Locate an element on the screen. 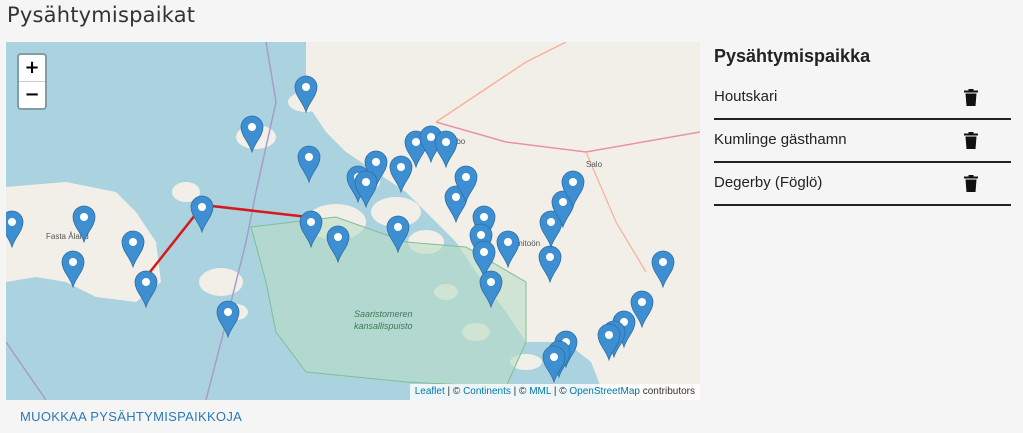 The image size is (1023, 433). stop-name: Kumlinge gästhamn is located at coordinates (780, 139).